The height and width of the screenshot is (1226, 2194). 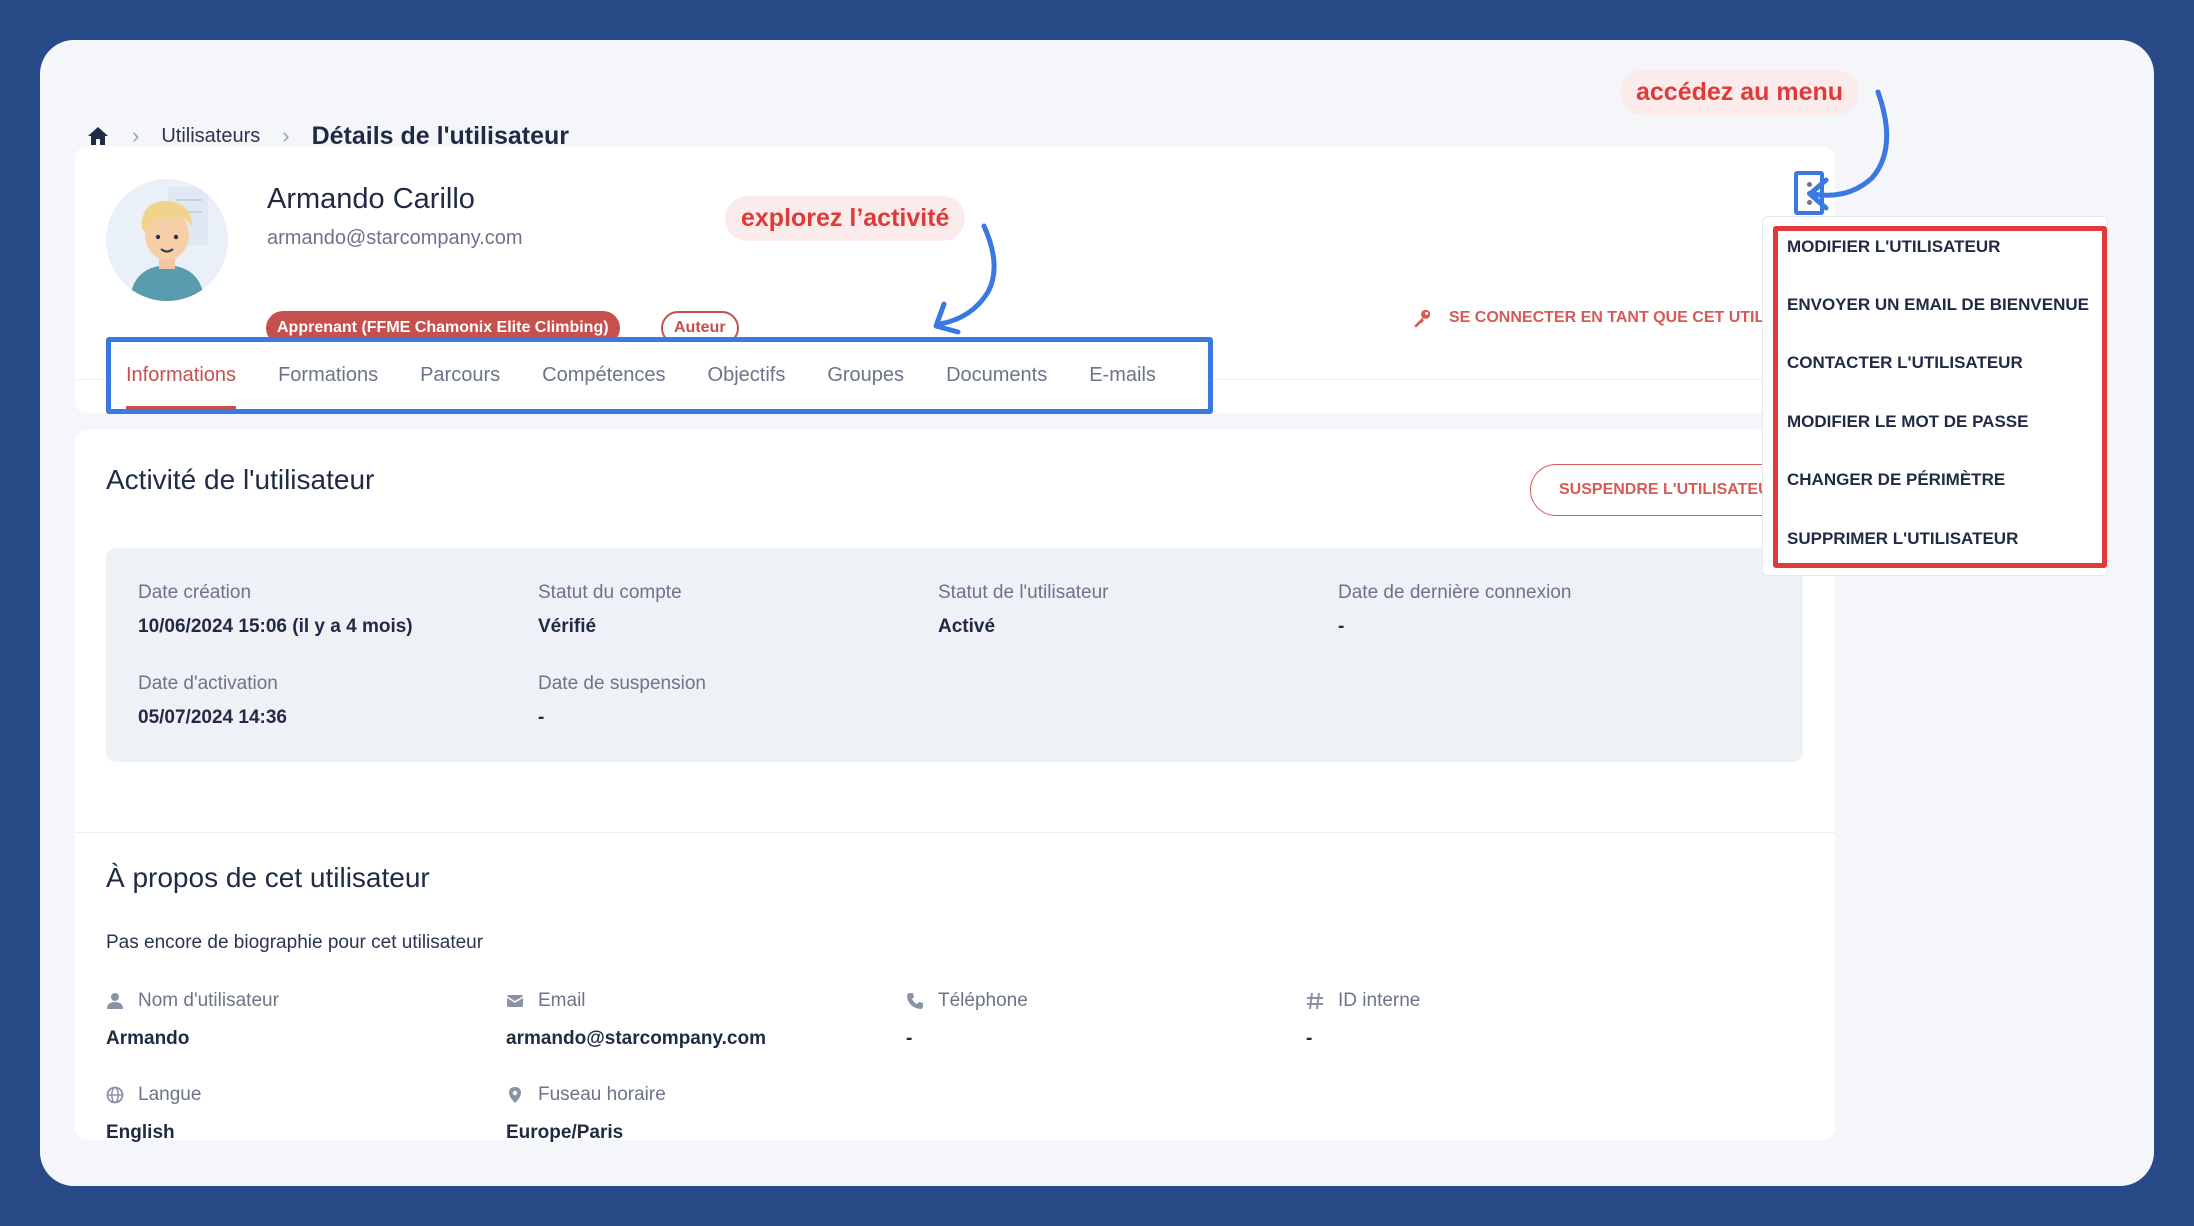 I want to click on activity-title: Activité de l'utilisateur, so click(x=240, y=479).